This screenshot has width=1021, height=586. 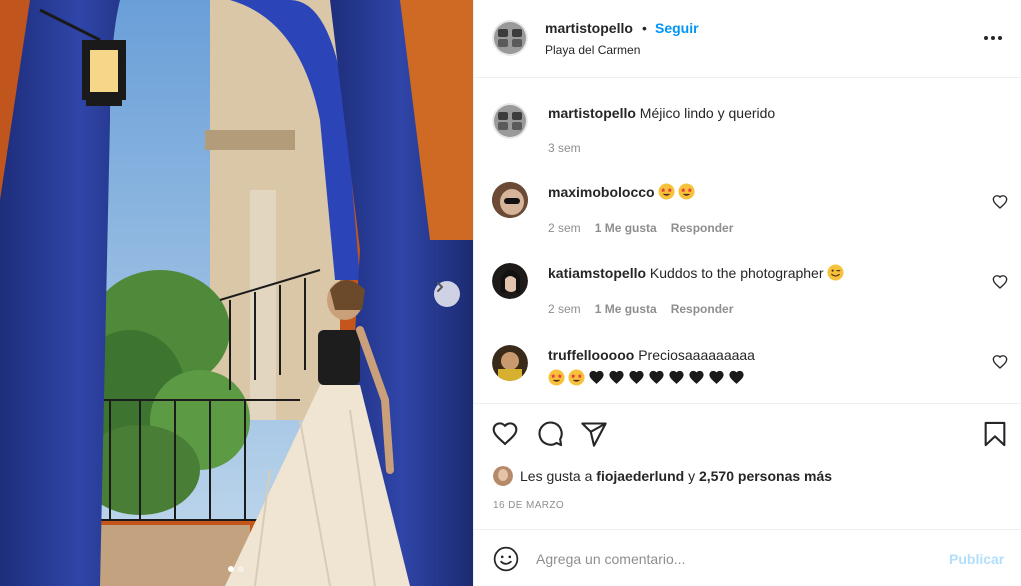 What do you see at coordinates (510, 38) in the screenshot?
I see `author-avatar` at bounding box center [510, 38].